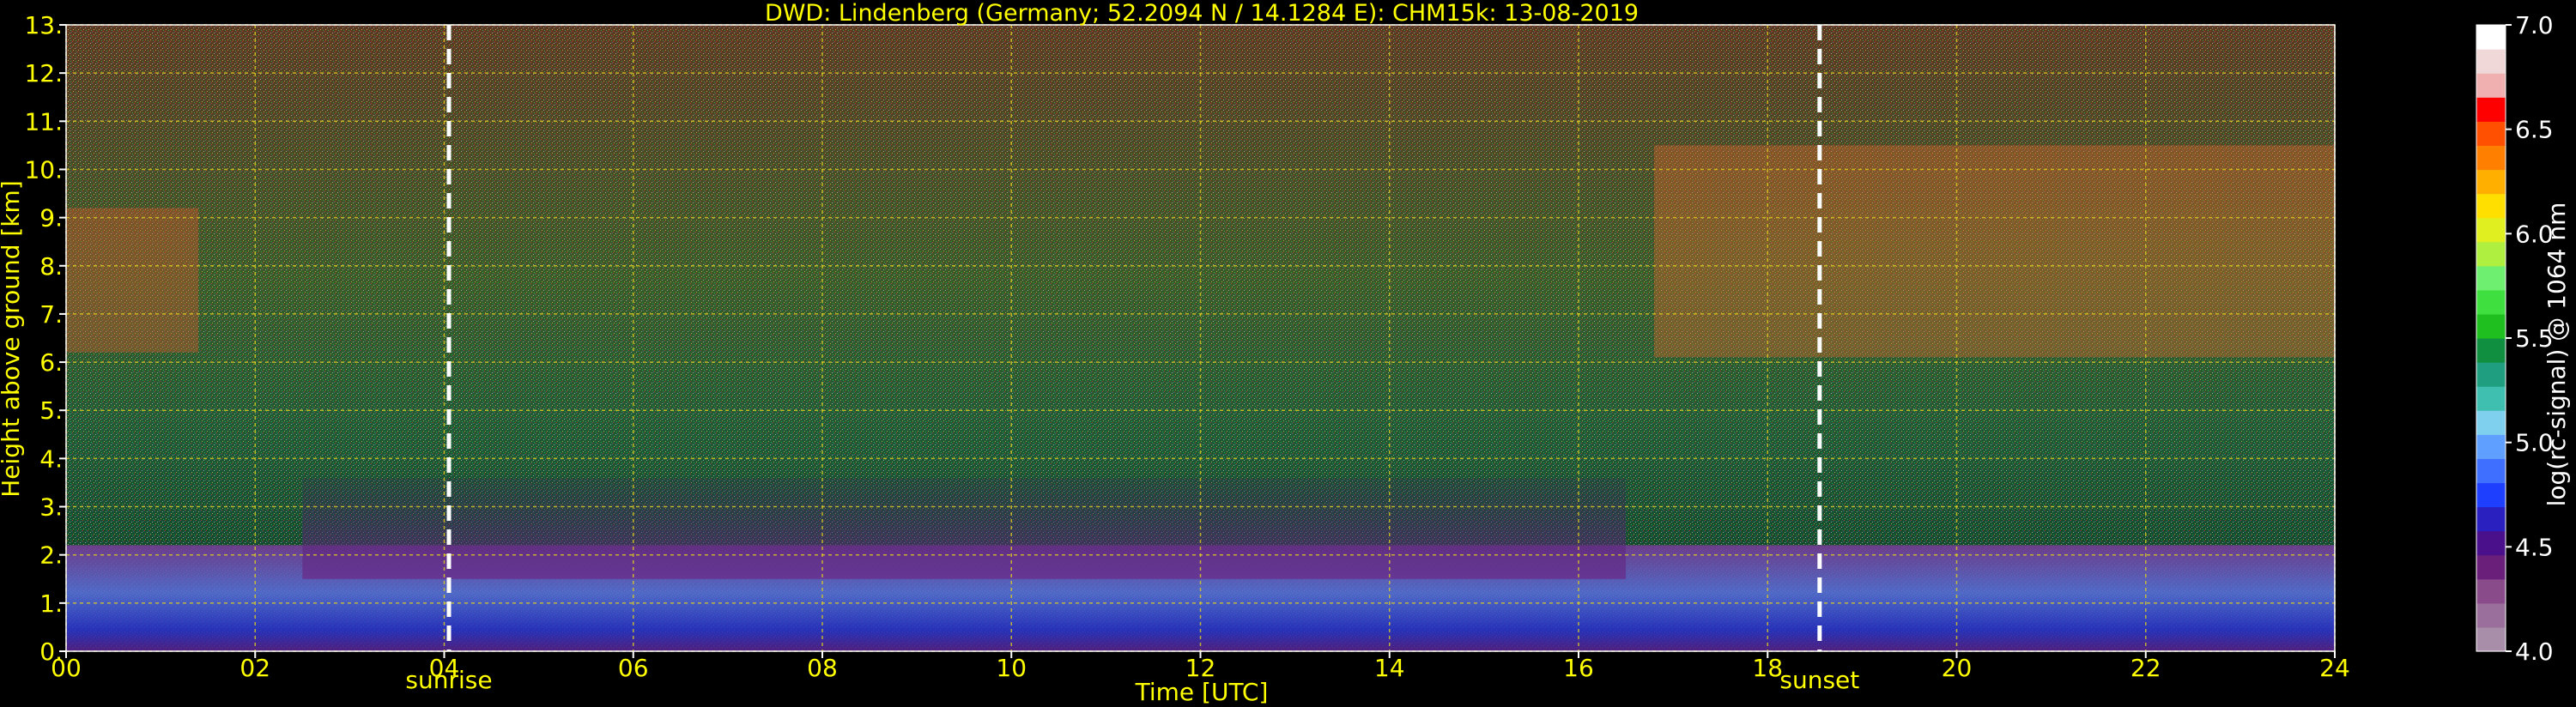  I want to click on x-tick-label: 08, so click(822, 668).